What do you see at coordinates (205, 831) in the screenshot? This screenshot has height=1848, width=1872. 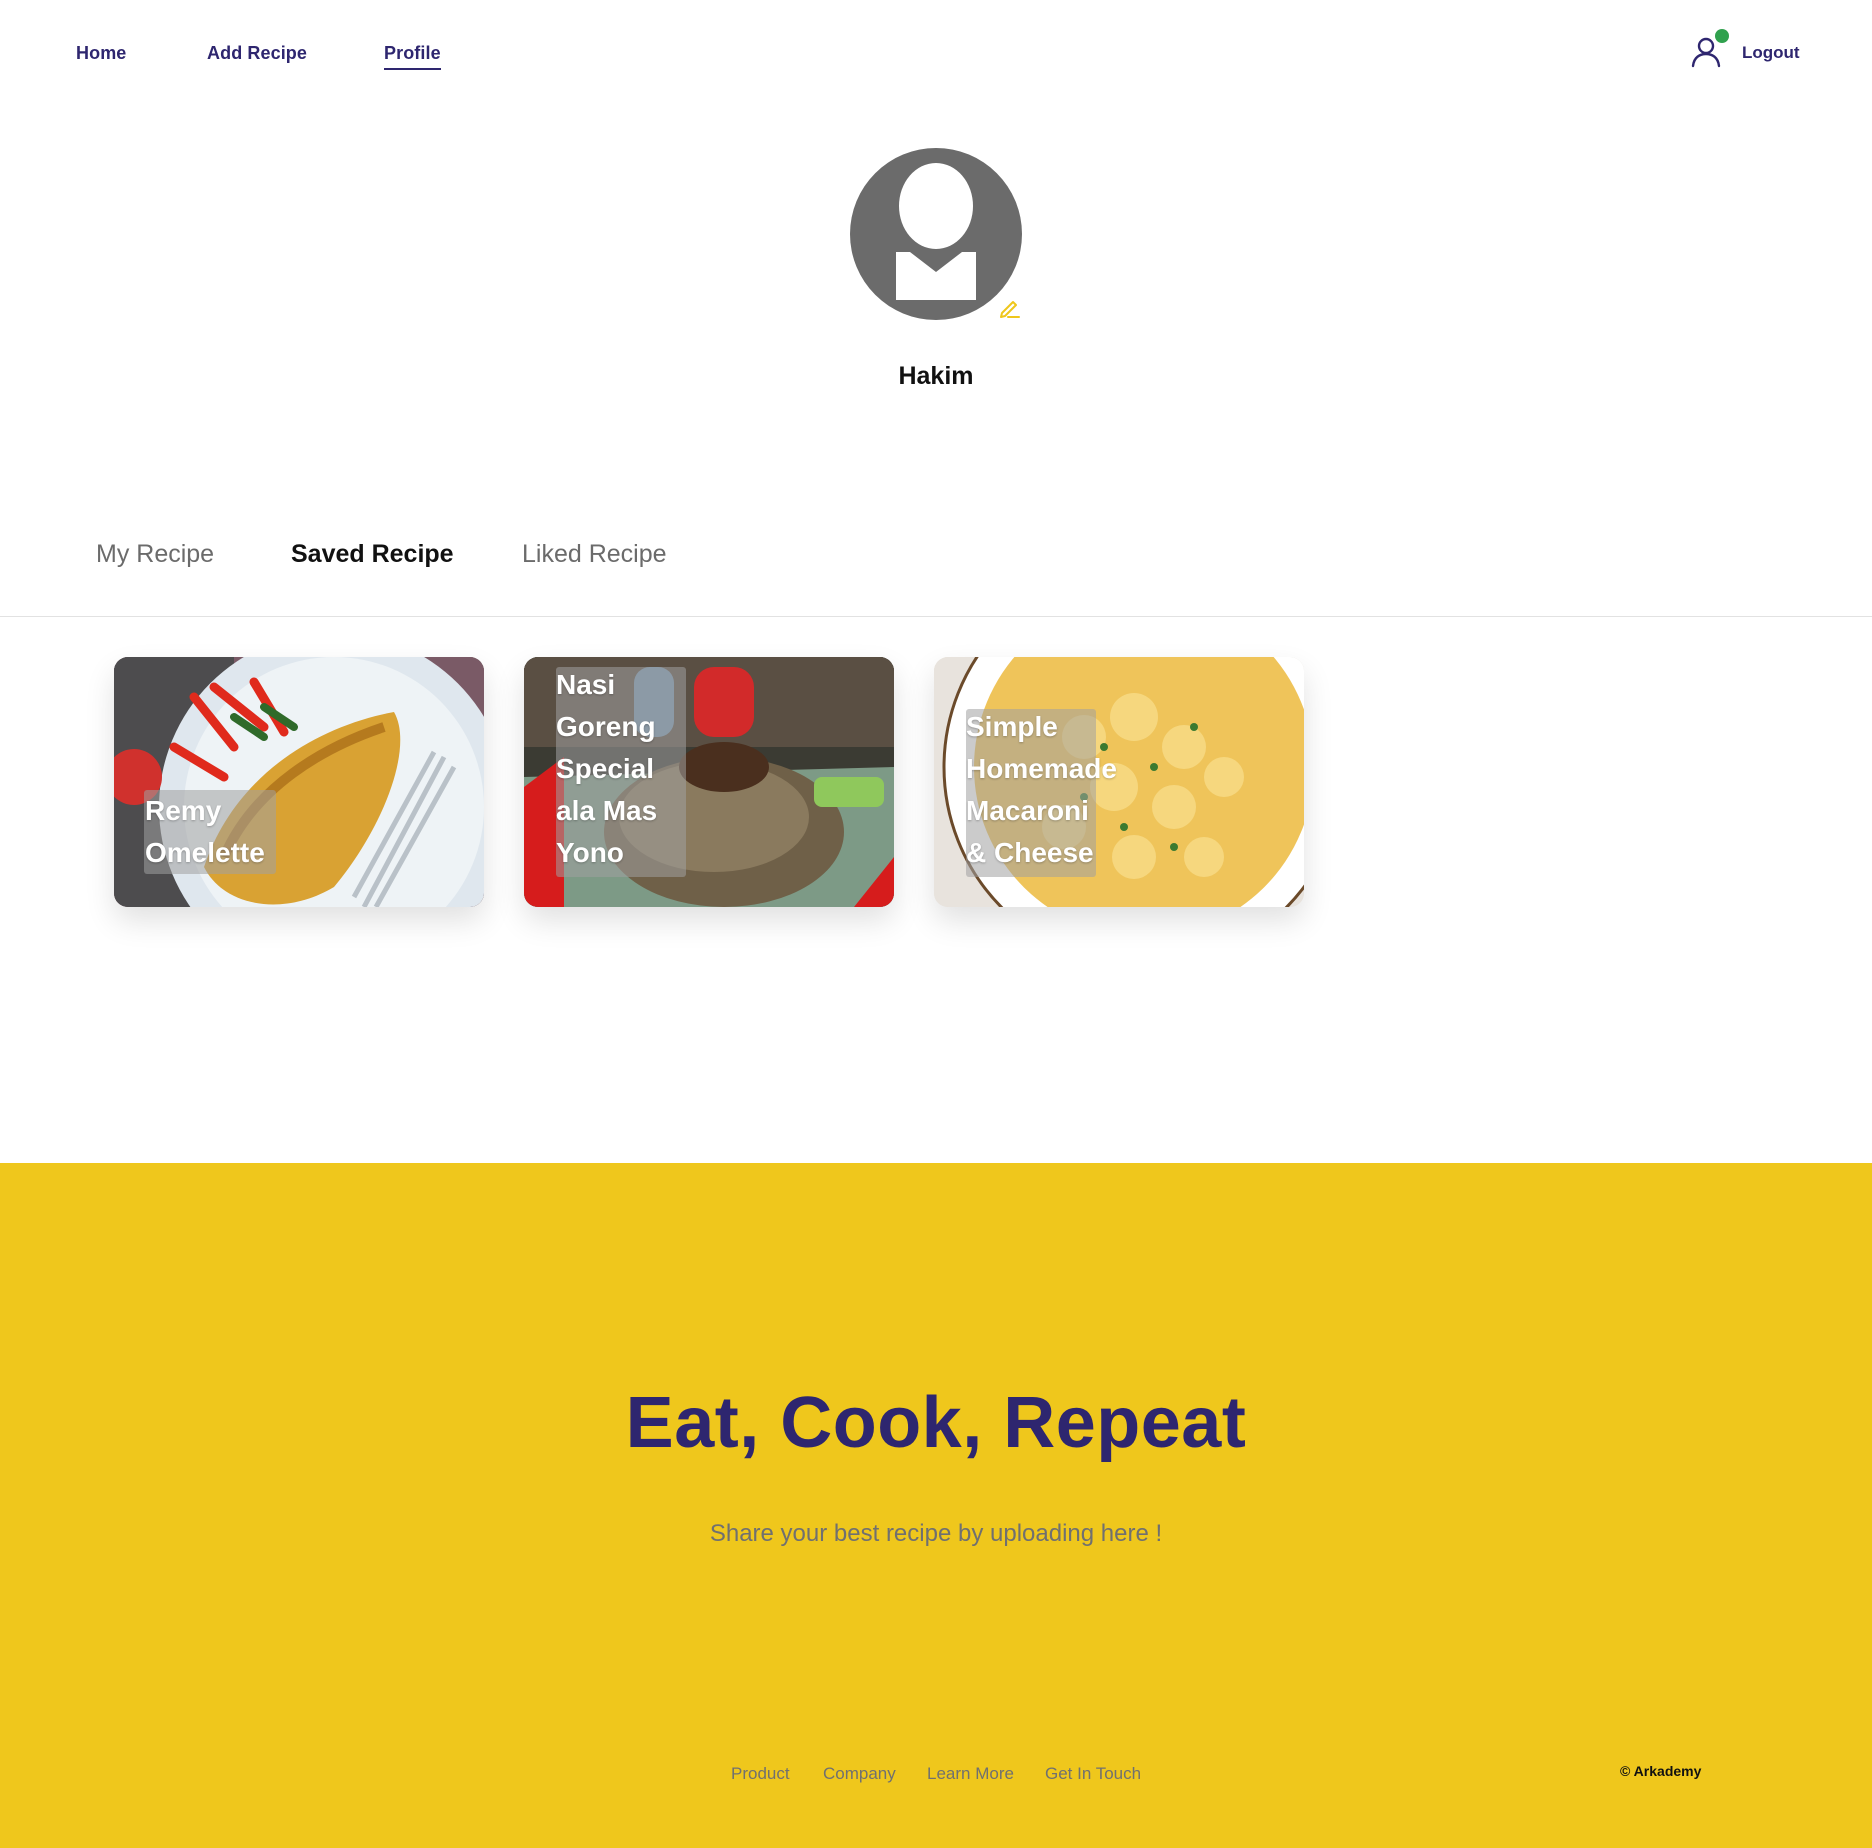 I see `recipe-title: Remy Omelette` at bounding box center [205, 831].